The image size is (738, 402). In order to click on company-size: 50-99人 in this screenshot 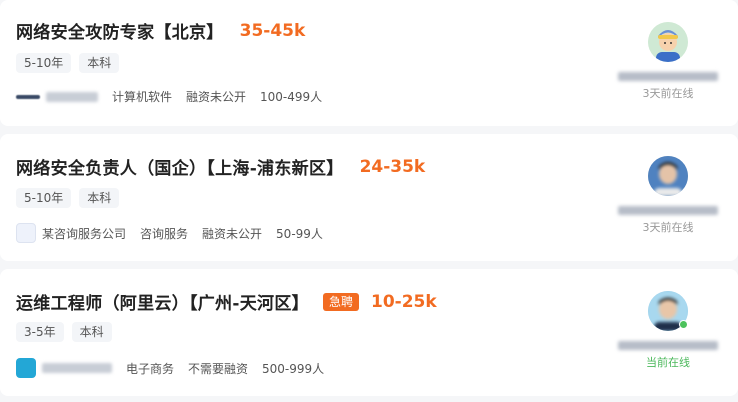, I will do `click(299, 233)`.